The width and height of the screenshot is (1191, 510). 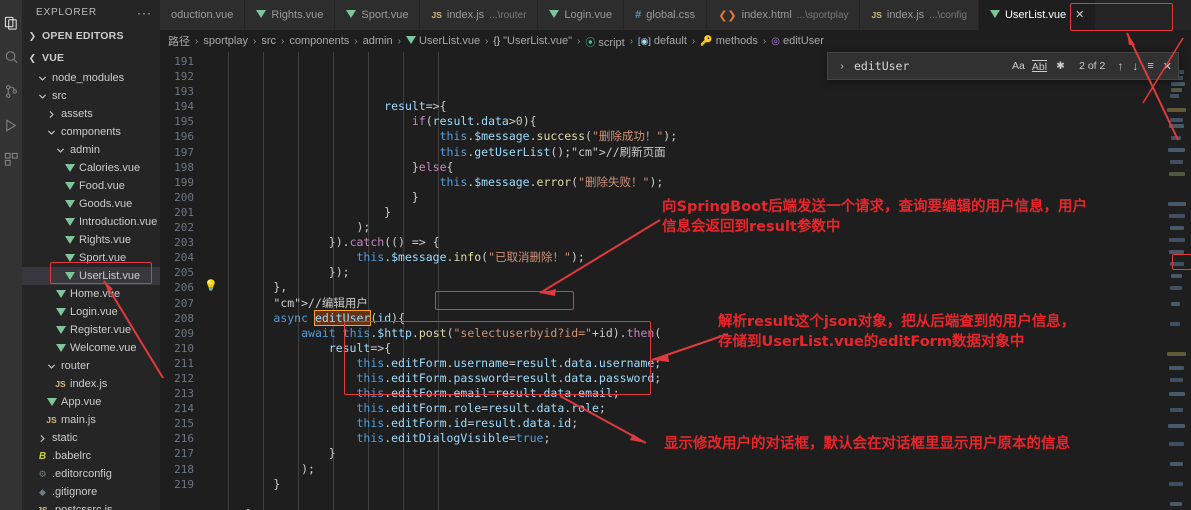 I want to click on code-line: this.$message.success("删除成功！");, so click(x=704, y=136).